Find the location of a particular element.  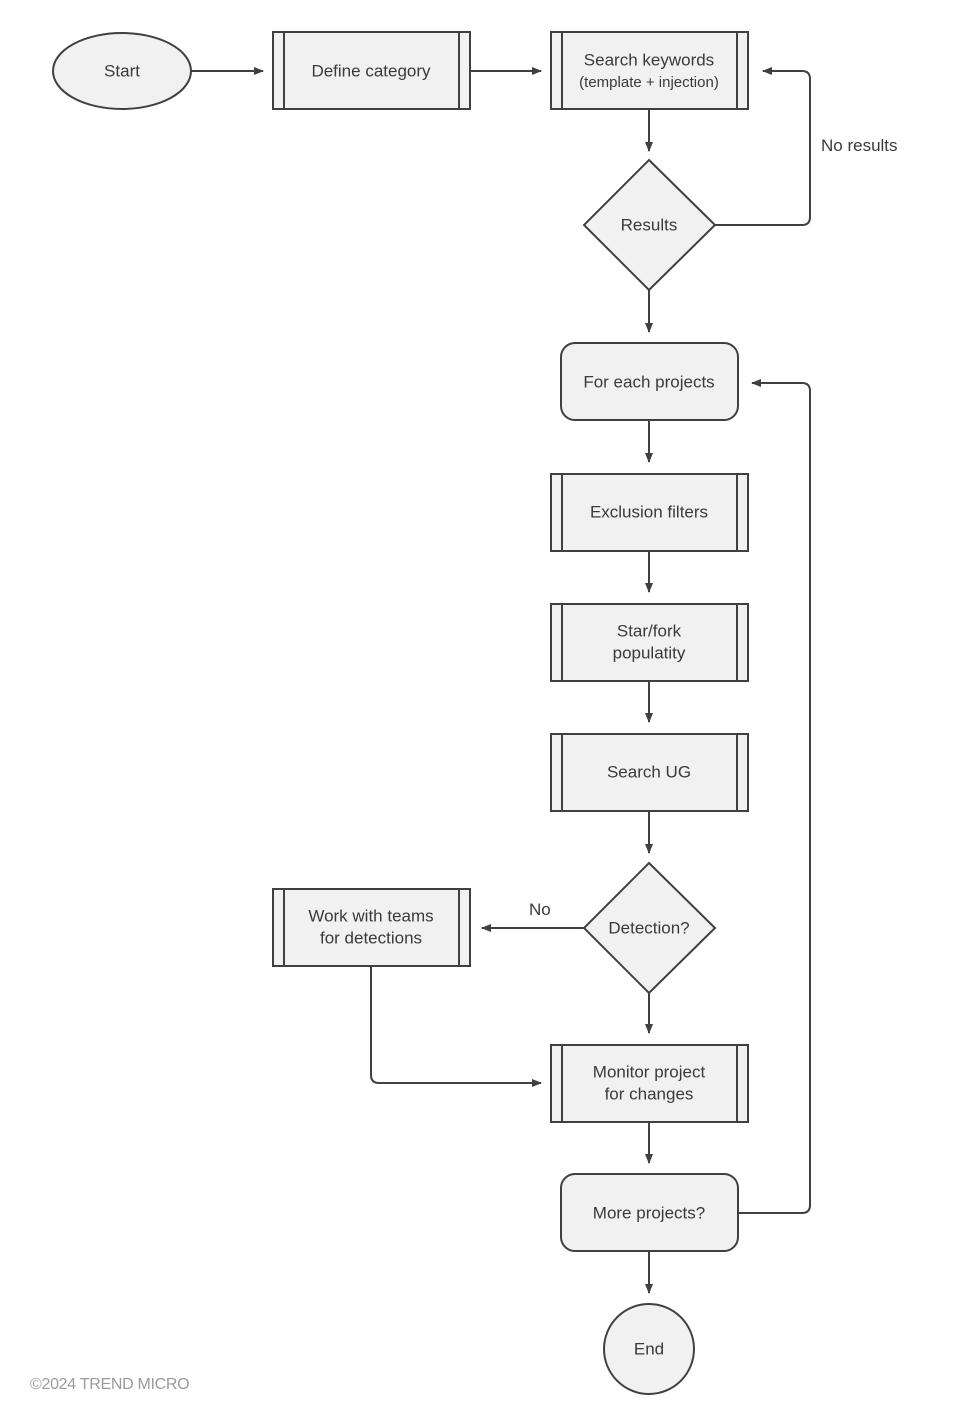

node-monitor-project: Monitor project for changes is located at coordinates (649, 1083).